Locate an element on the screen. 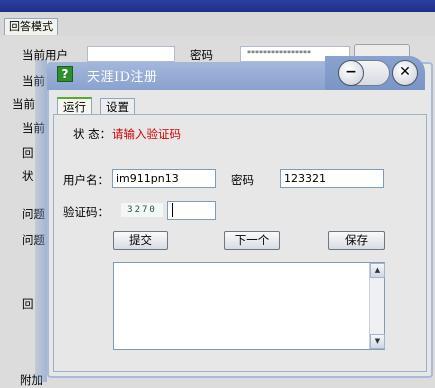  help-icon: ? is located at coordinates (65, 74).